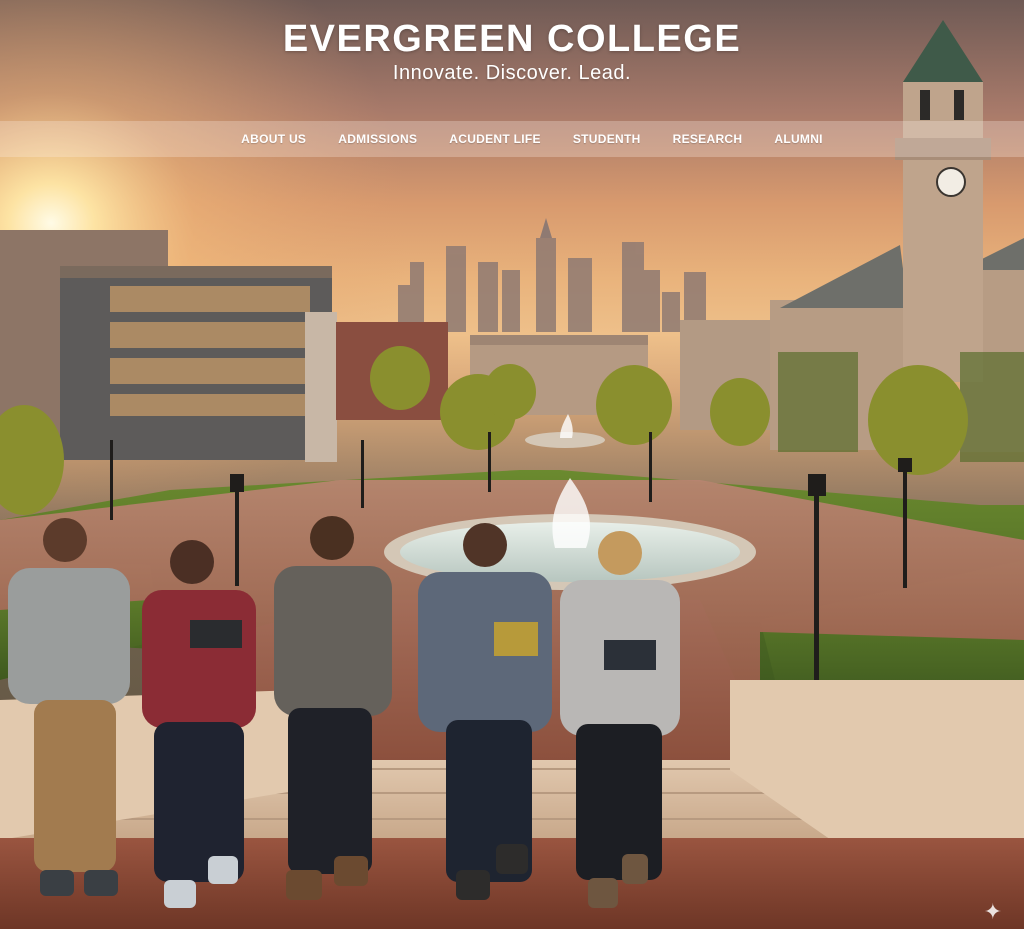 This screenshot has height=929, width=1024. Describe the element at coordinates (273, 139) in the screenshot. I see `nav-item-about-us: ABOUT US` at that location.